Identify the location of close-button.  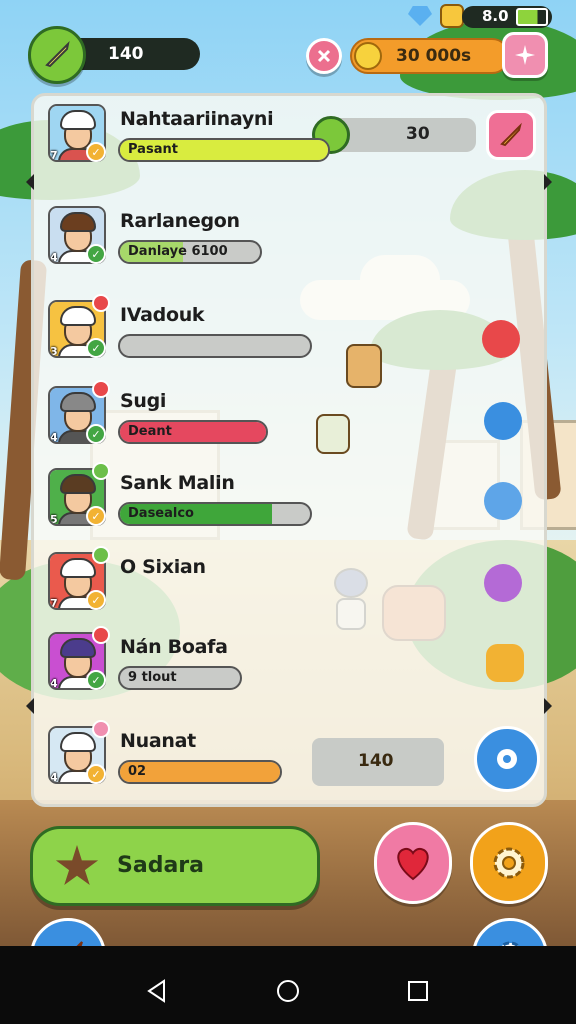
(324, 56).